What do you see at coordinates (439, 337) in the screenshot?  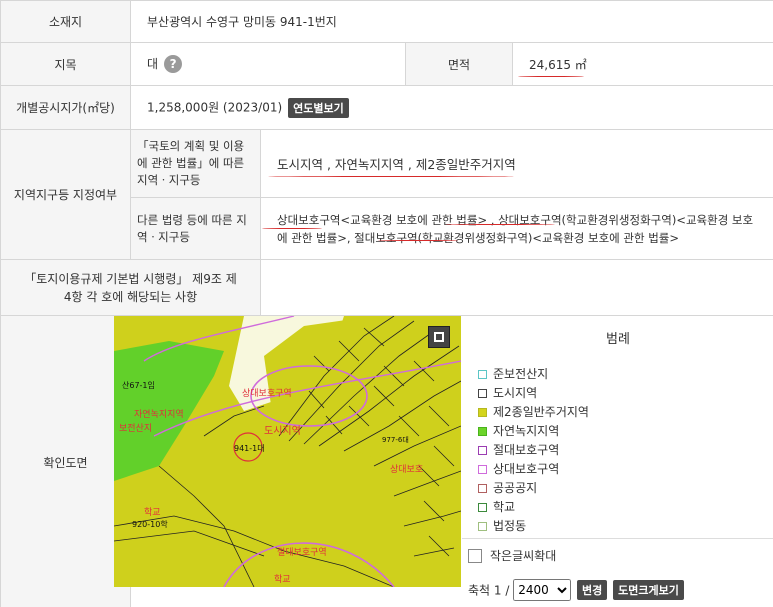 I see `map-expand-icon` at bounding box center [439, 337].